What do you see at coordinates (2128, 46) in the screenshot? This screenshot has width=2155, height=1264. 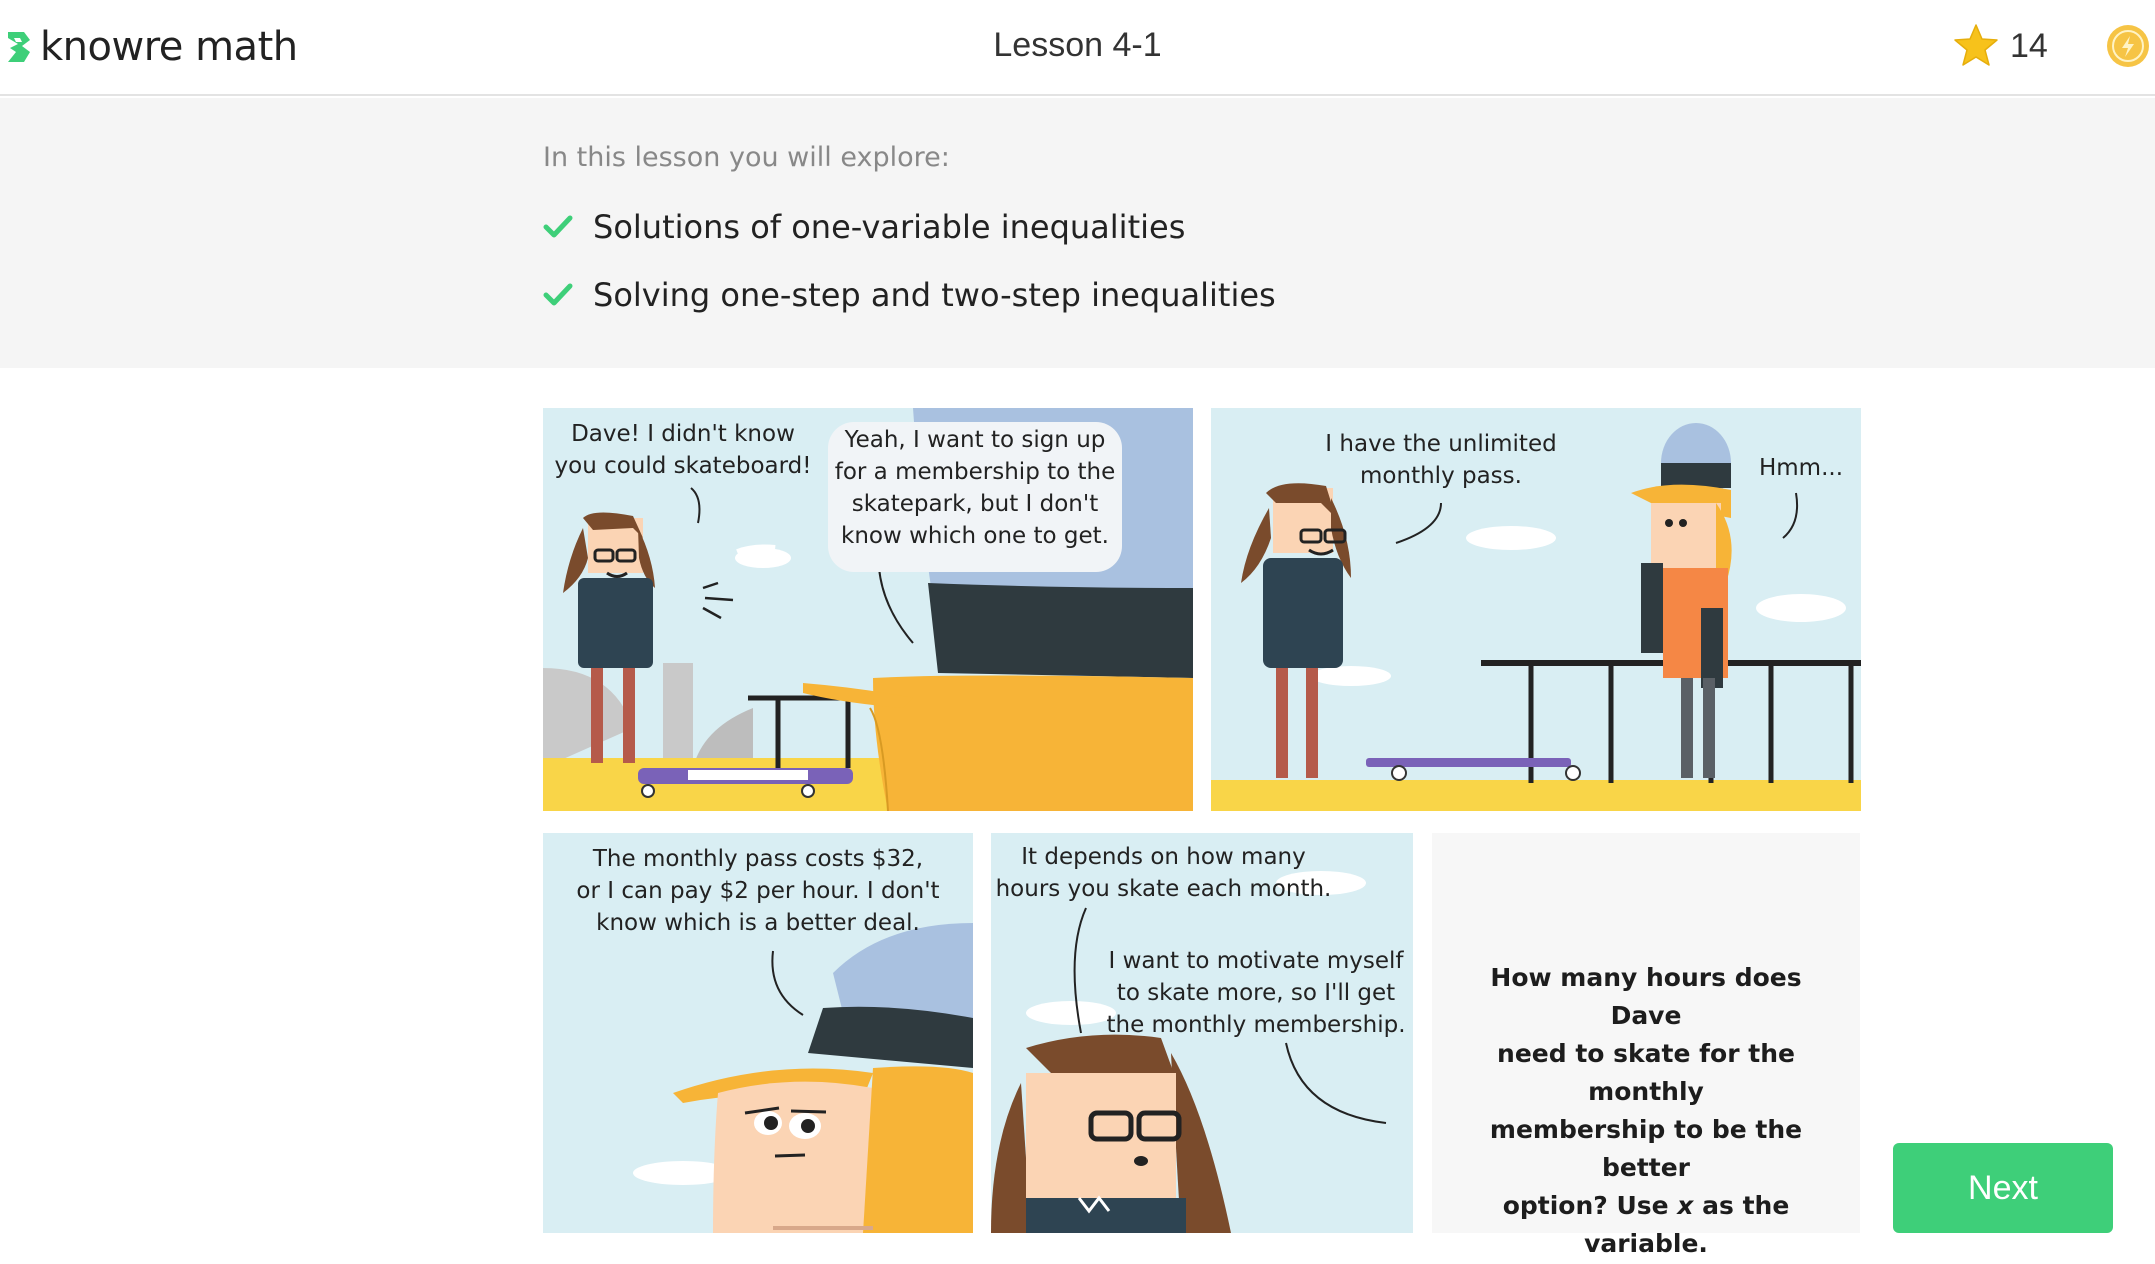 I see `coin-icon` at bounding box center [2128, 46].